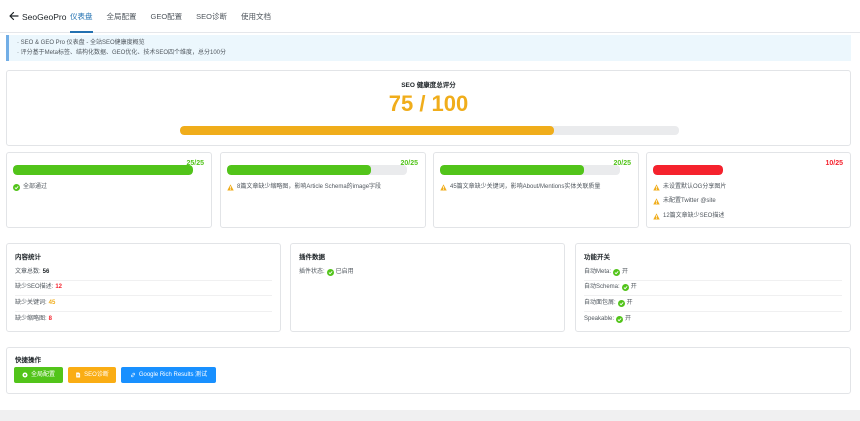 This screenshot has height=421, width=860. I want to click on score-progress-fill, so click(367, 130).